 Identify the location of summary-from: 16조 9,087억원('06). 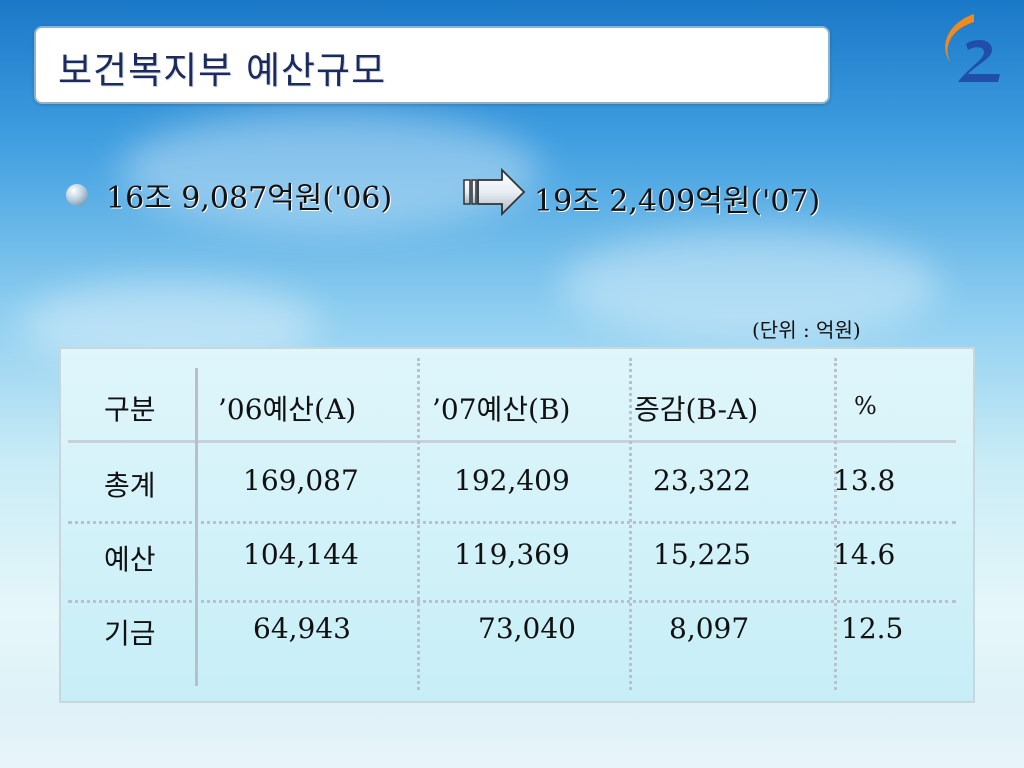
(249, 198).